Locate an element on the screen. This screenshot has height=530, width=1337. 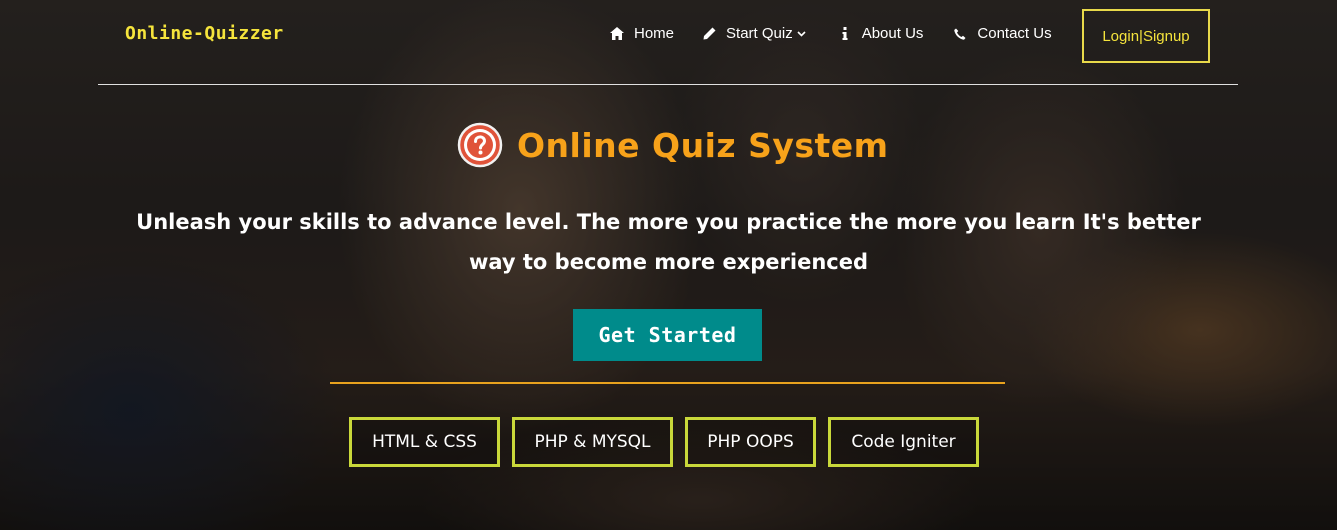
pencil-icon is located at coordinates (709, 34).